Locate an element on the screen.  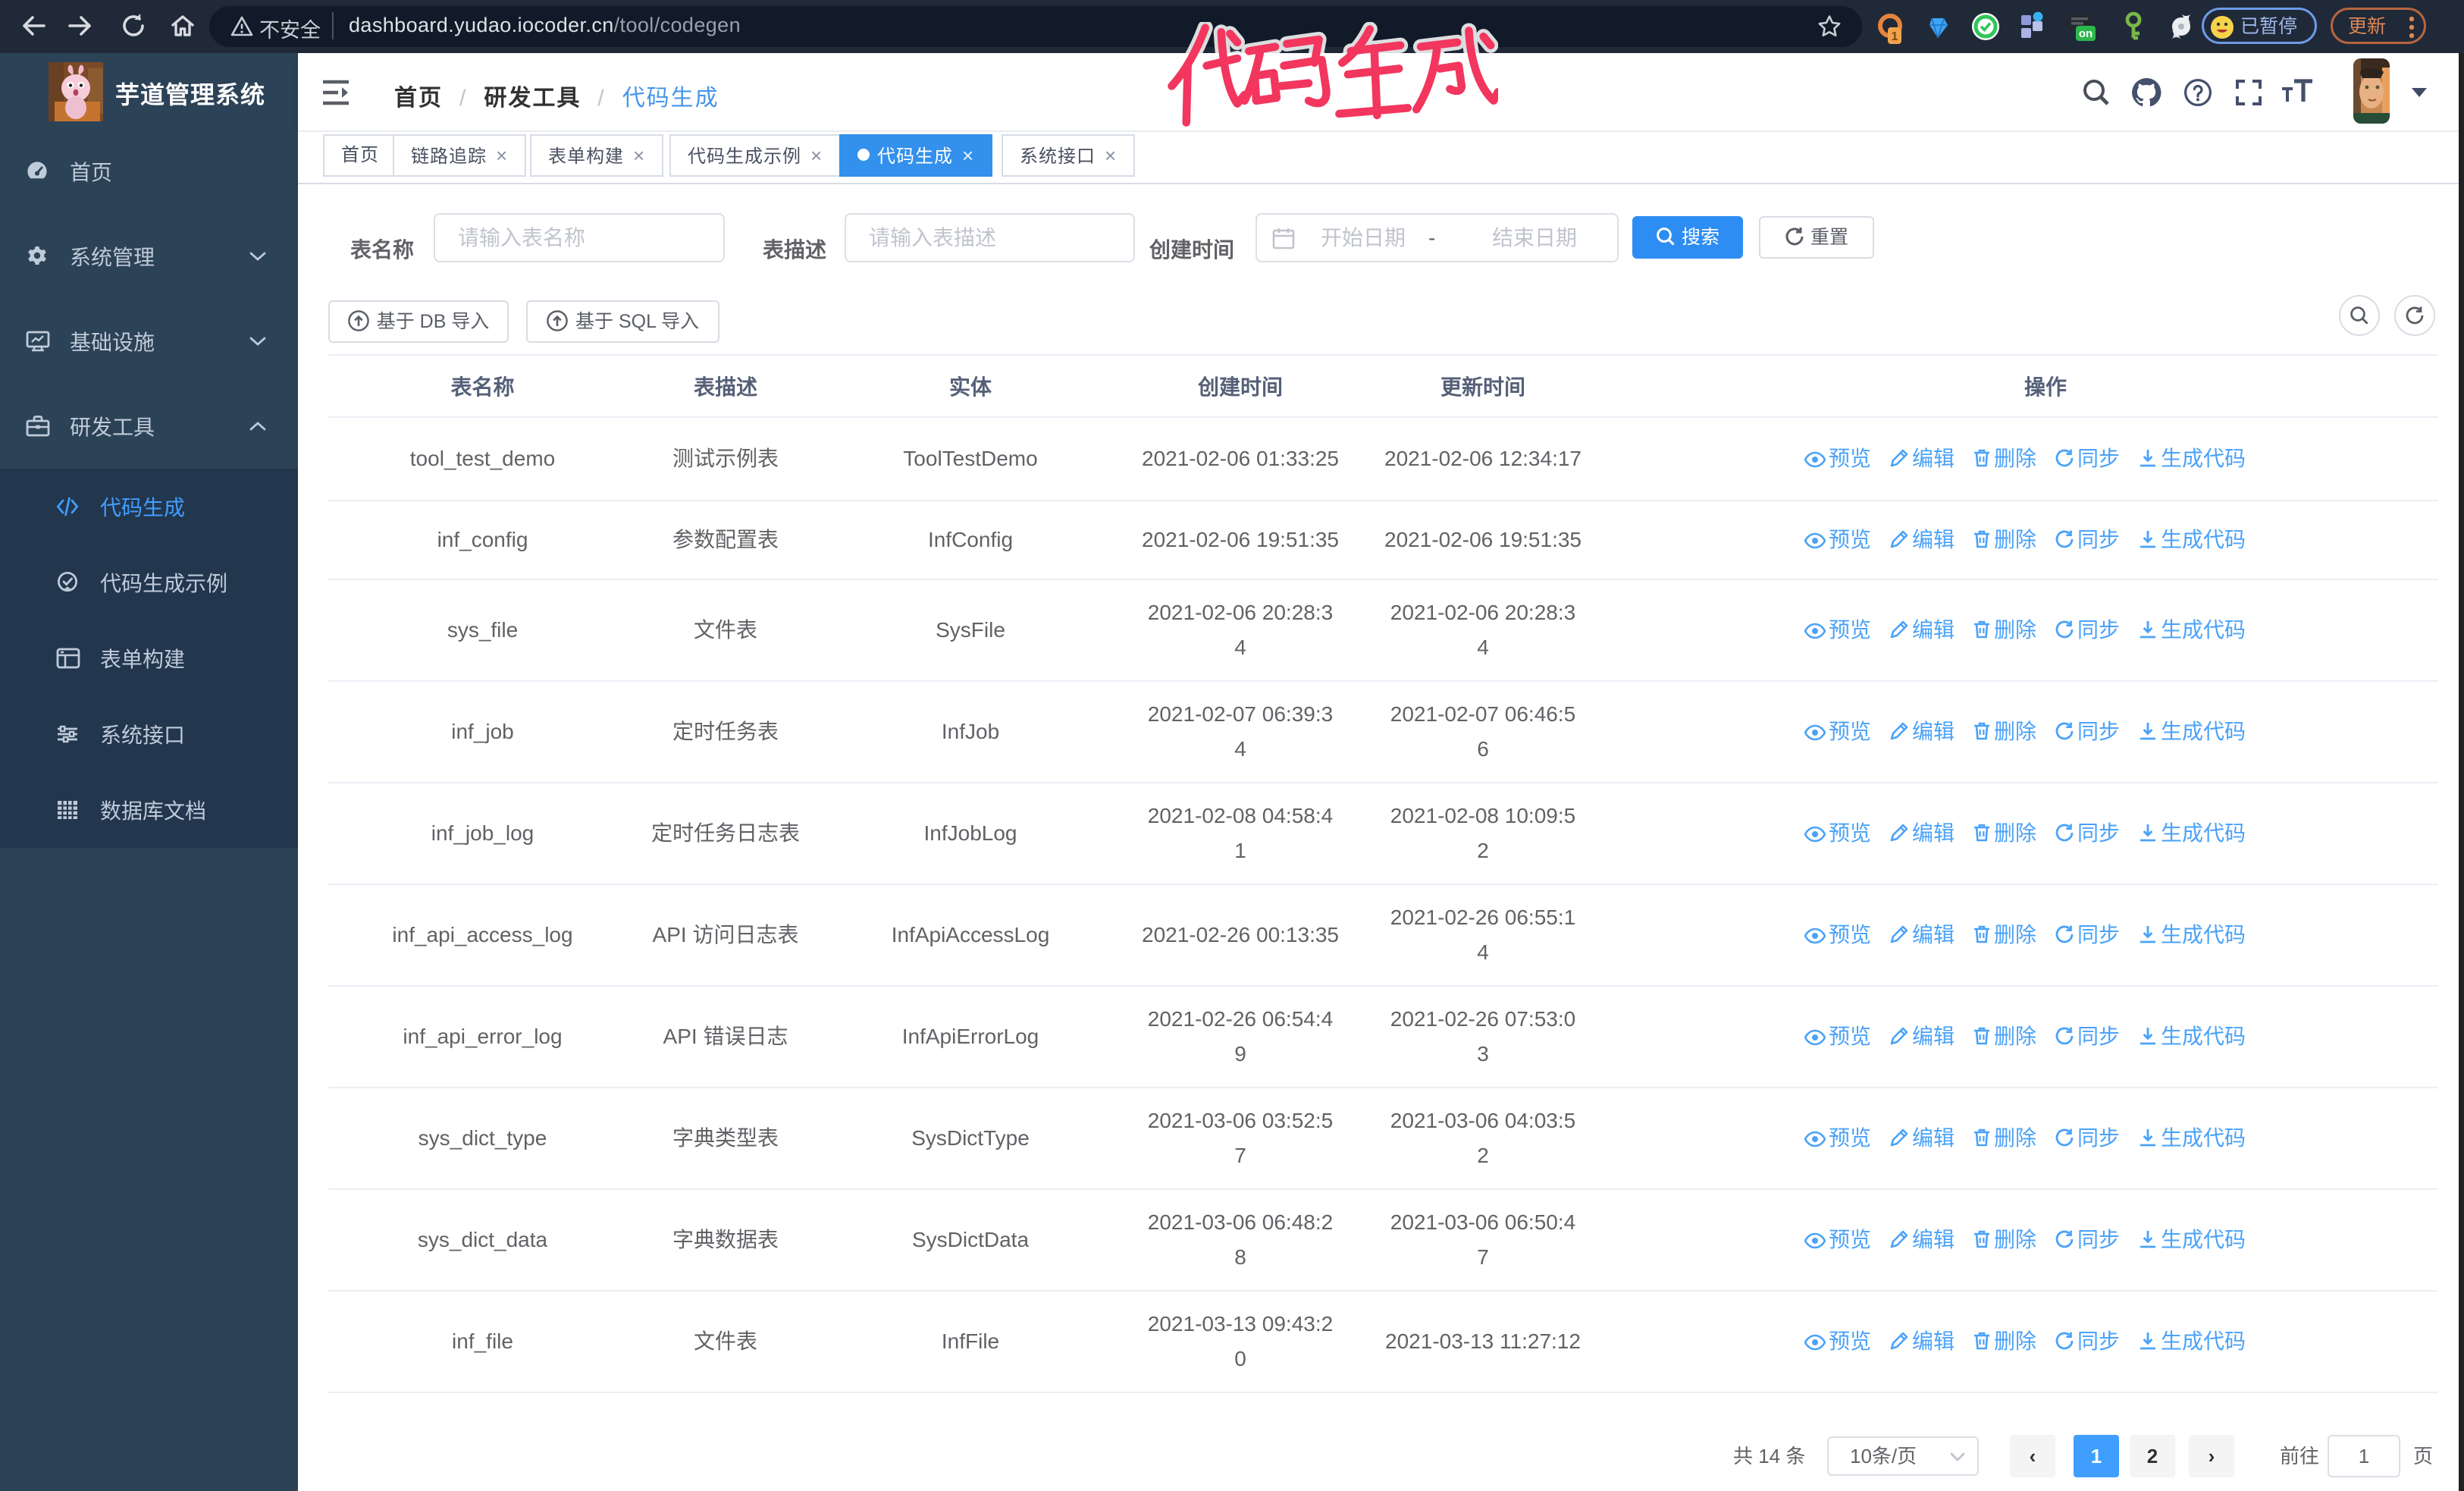
svg-text: 1 is located at coordinates (1895, 36).